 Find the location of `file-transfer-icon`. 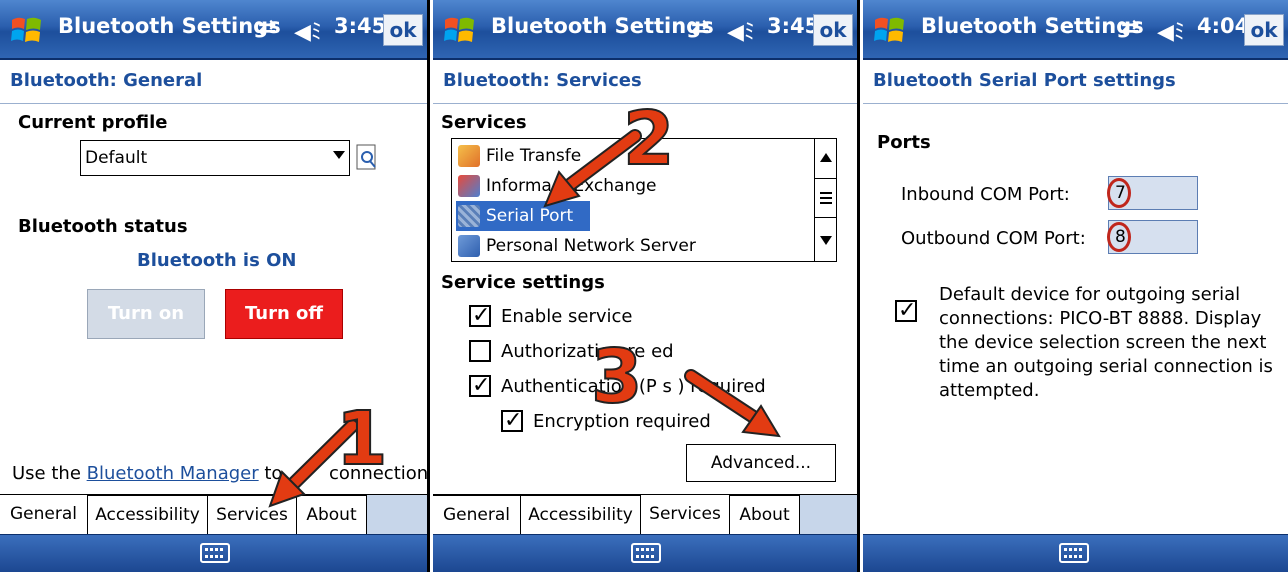

file-transfer-icon is located at coordinates (469, 156).